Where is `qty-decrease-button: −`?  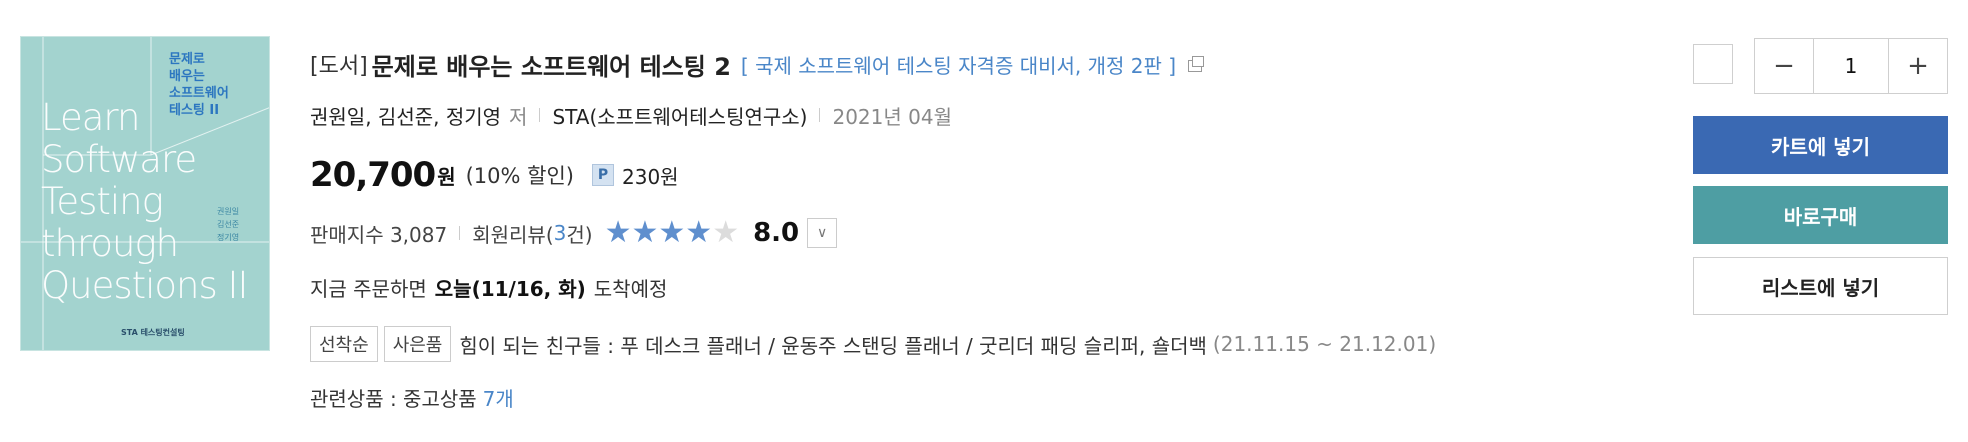 qty-decrease-button: − is located at coordinates (1784, 66).